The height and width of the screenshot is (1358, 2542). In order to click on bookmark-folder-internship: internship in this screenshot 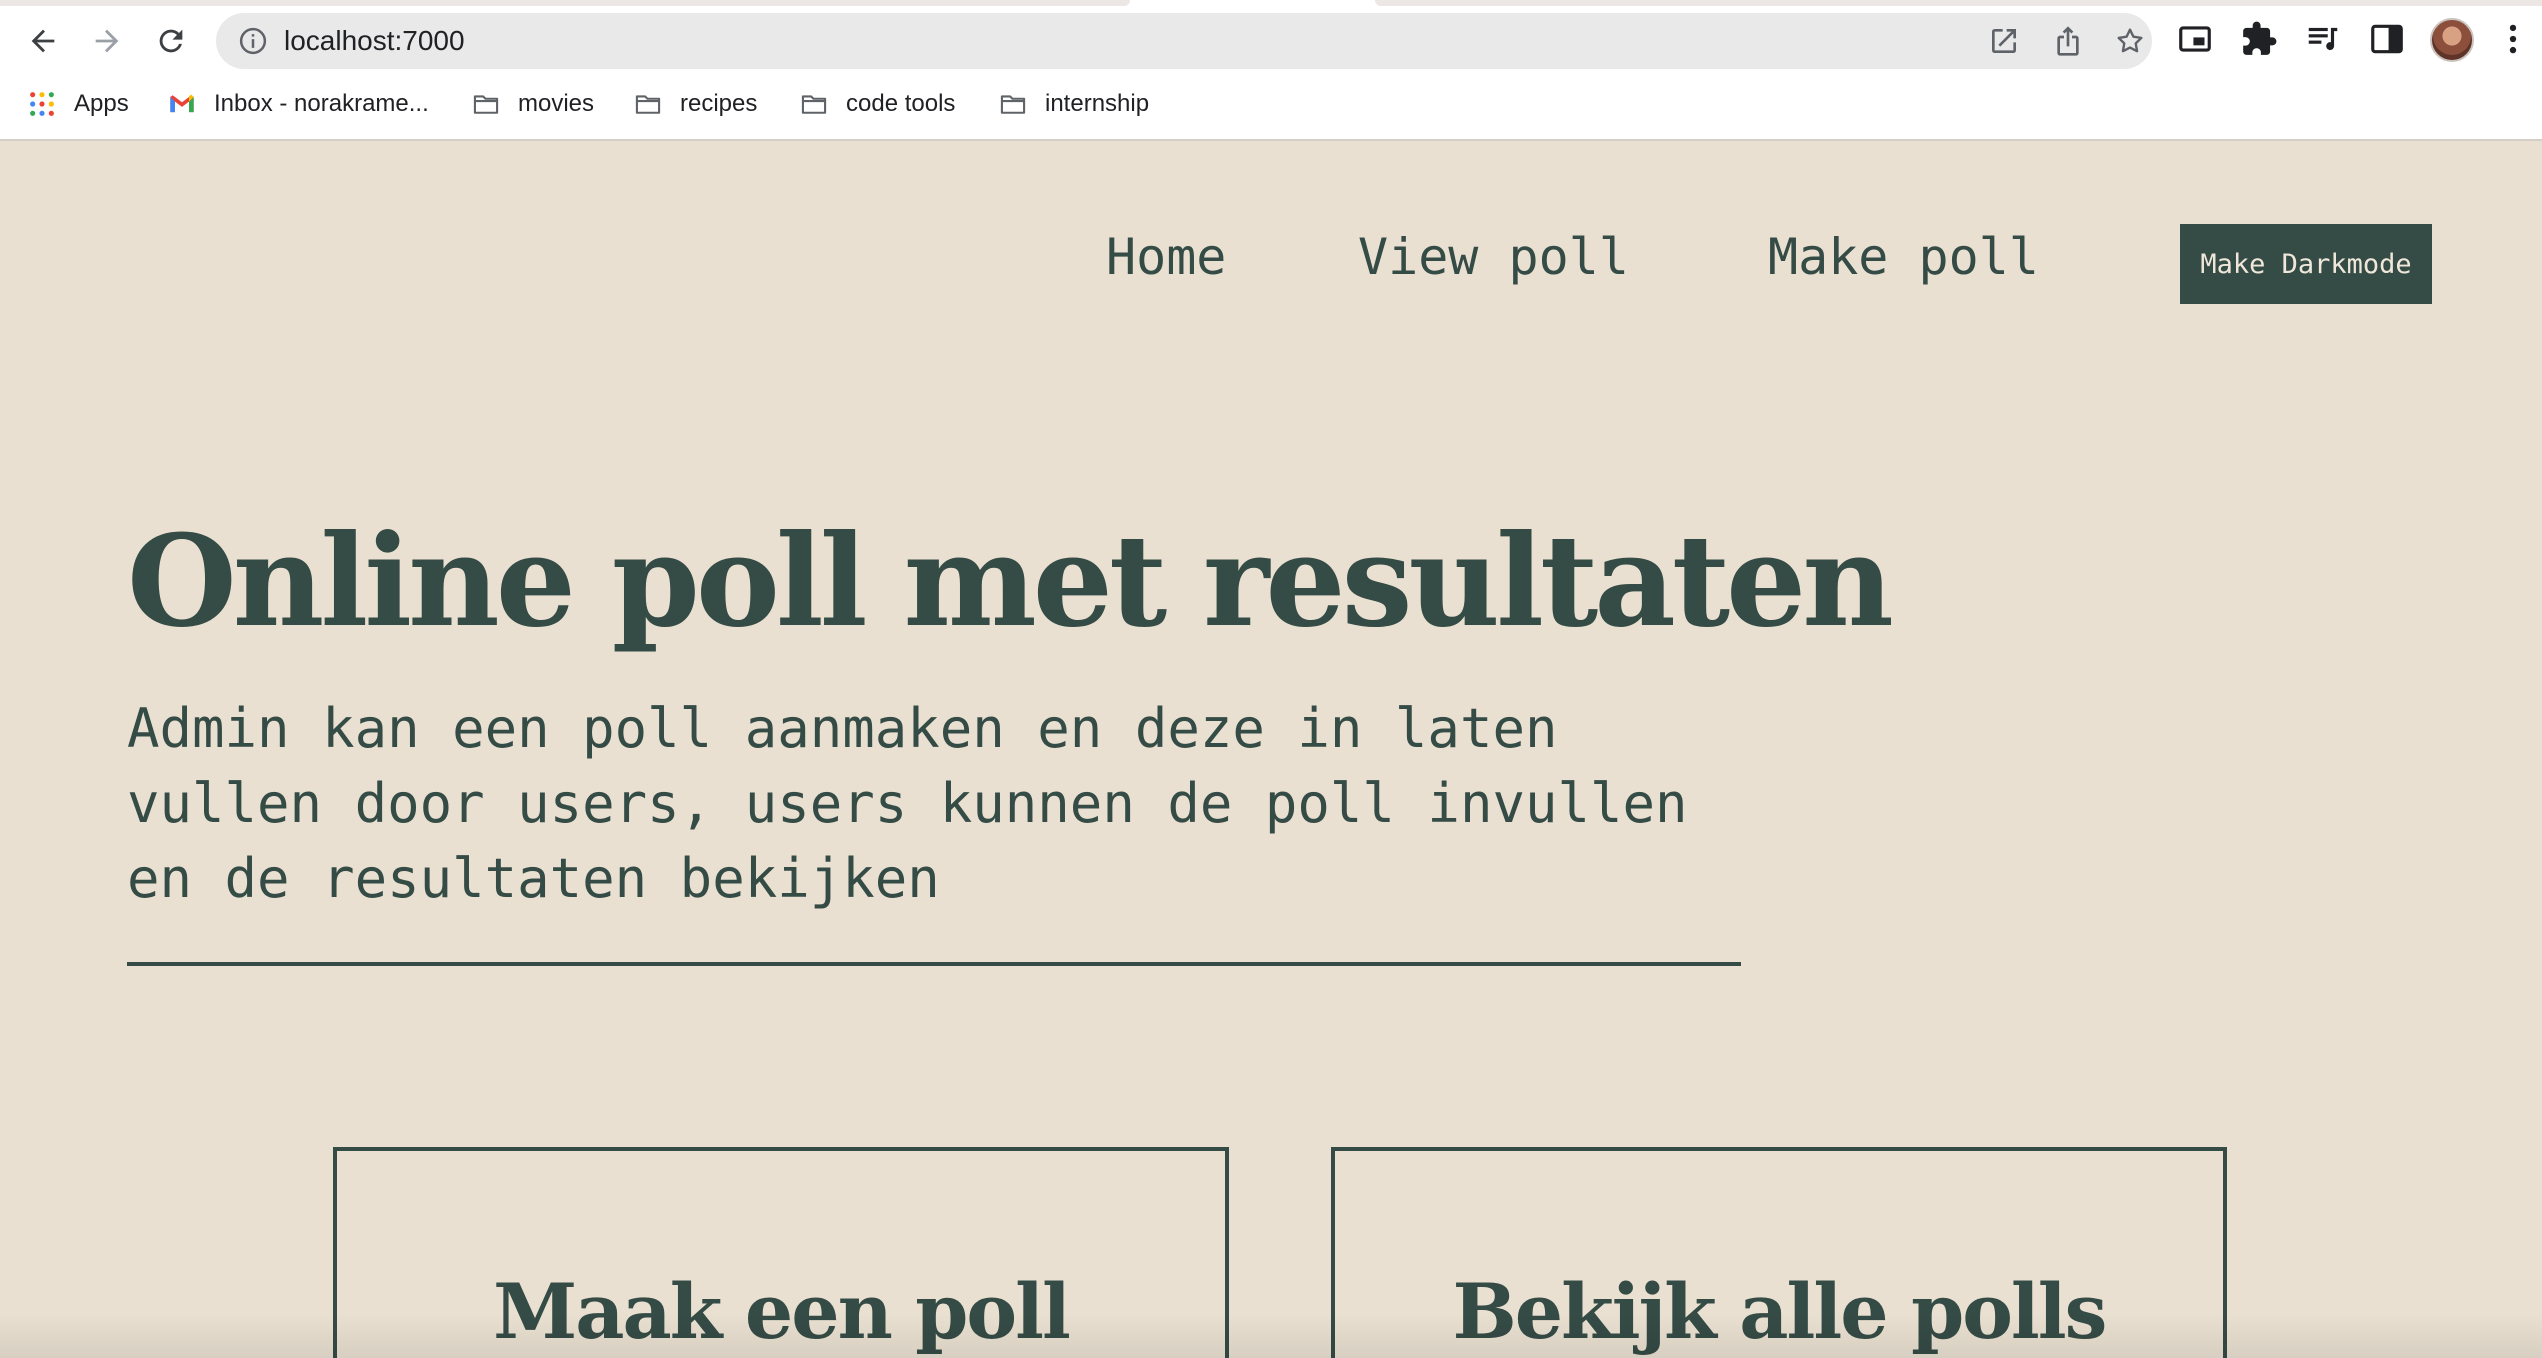, I will do `click(1074, 104)`.